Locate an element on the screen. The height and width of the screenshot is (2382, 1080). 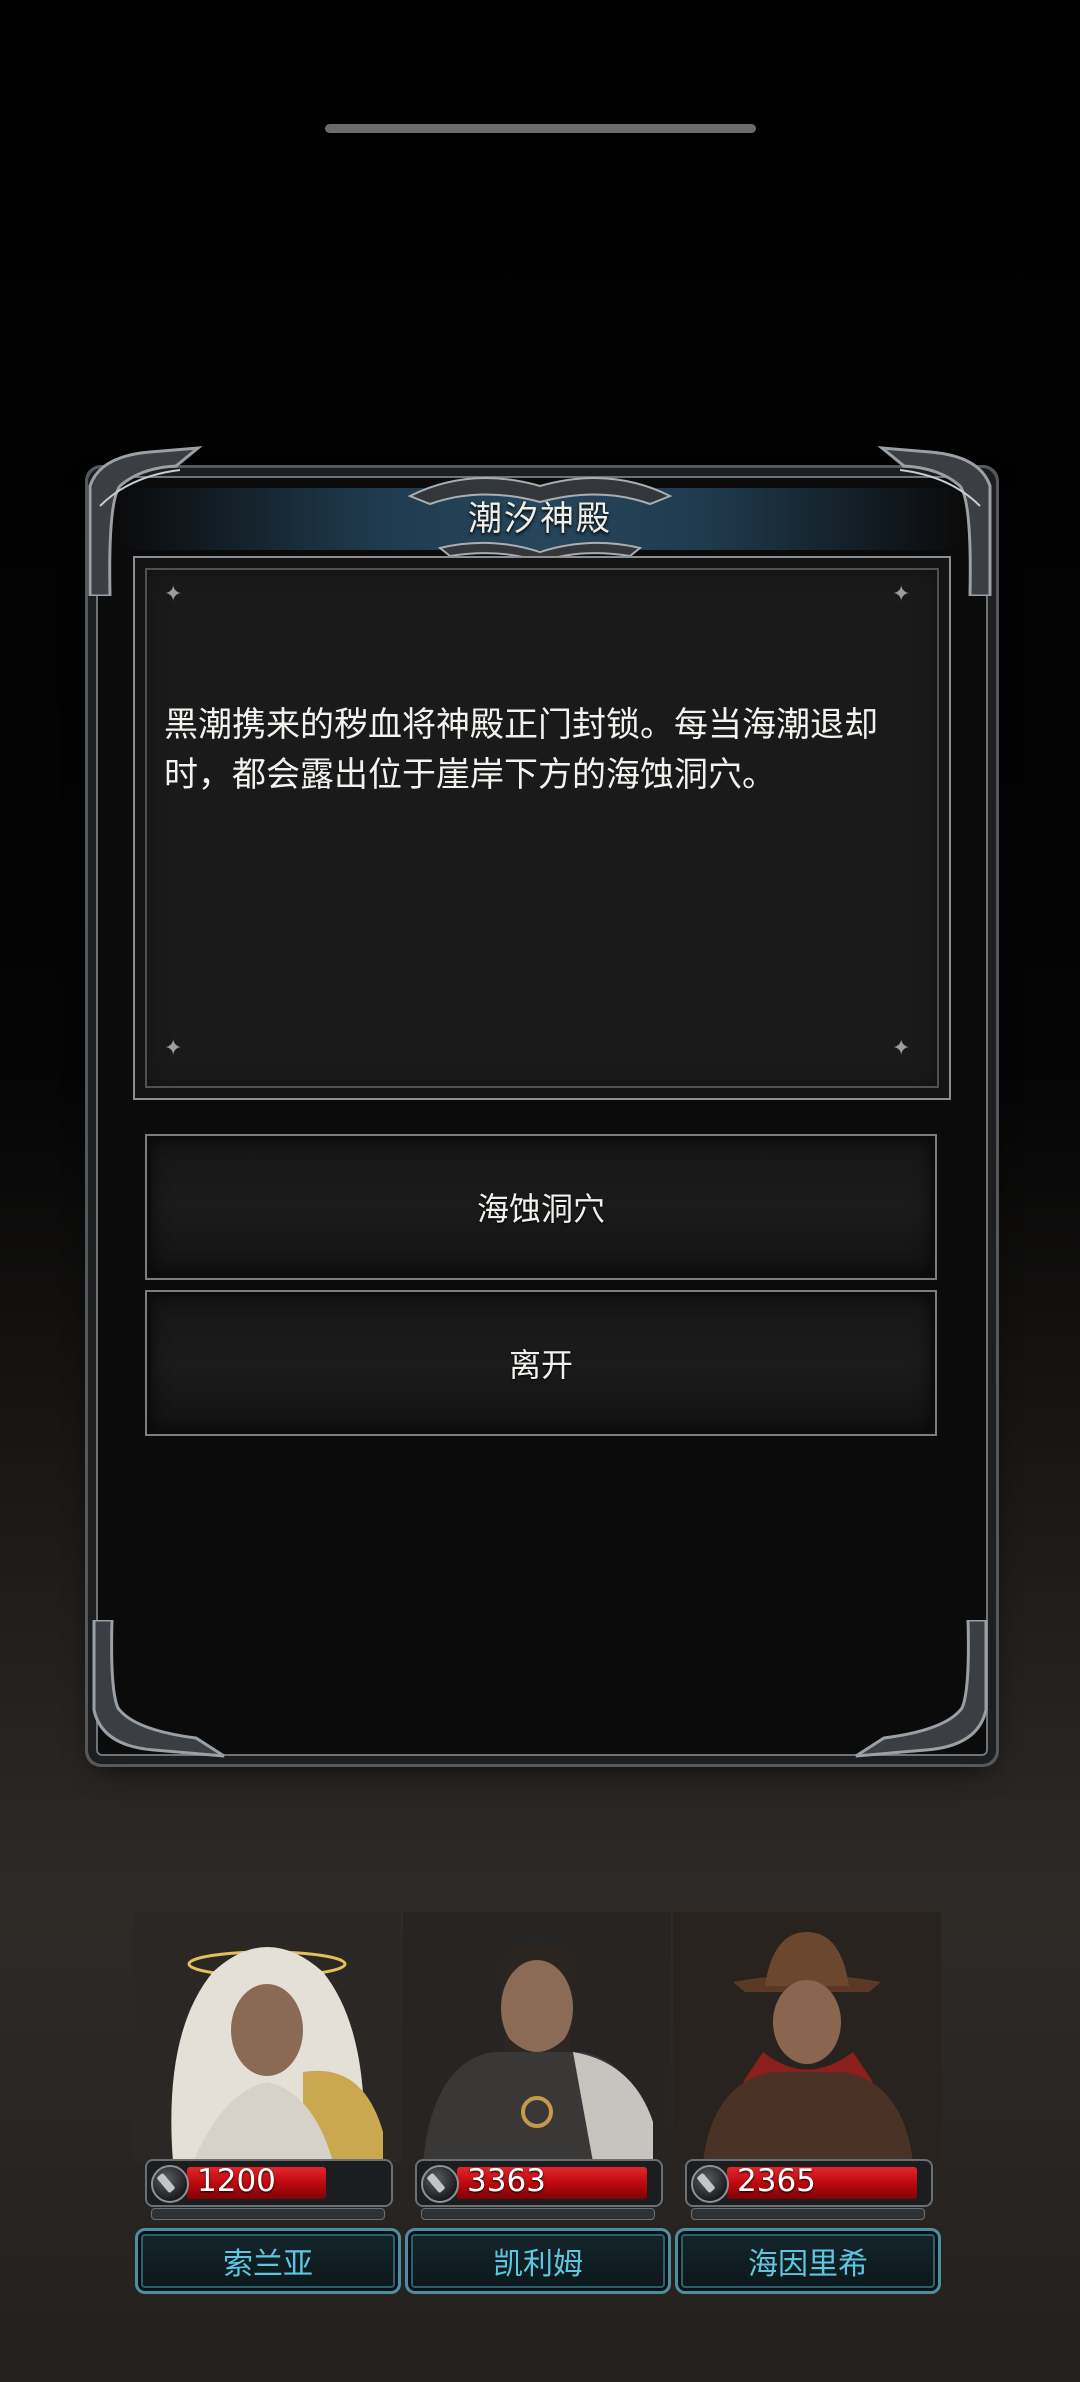
choice-sea-cave-button: 海蚀洞穴 is located at coordinates (541, 1207).